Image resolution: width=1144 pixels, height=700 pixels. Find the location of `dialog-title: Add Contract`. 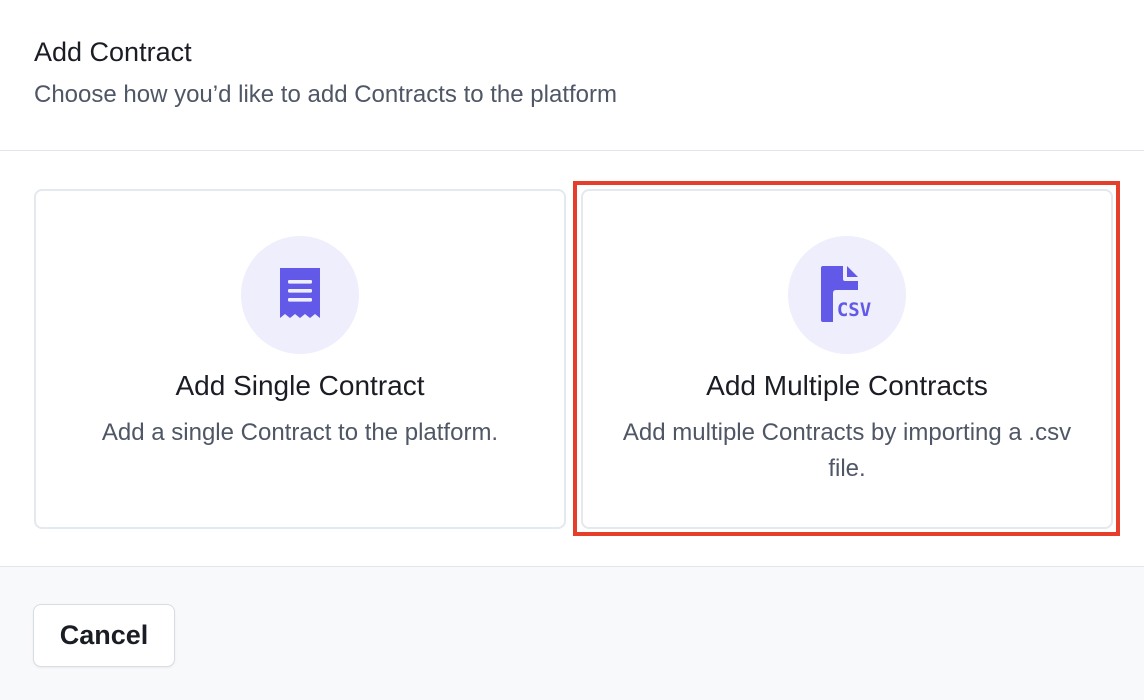

dialog-title: Add Contract is located at coordinates (113, 52).